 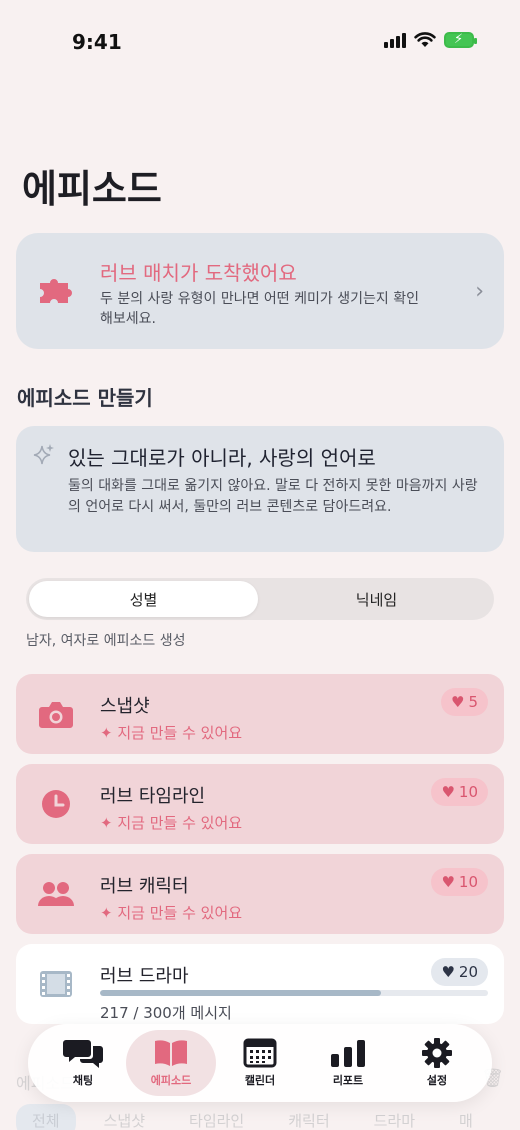 What do you see at coordinates (171, 1080) in the screenshot?
I see `tab-label: 에피소드` at bounding box center [171, 1080].